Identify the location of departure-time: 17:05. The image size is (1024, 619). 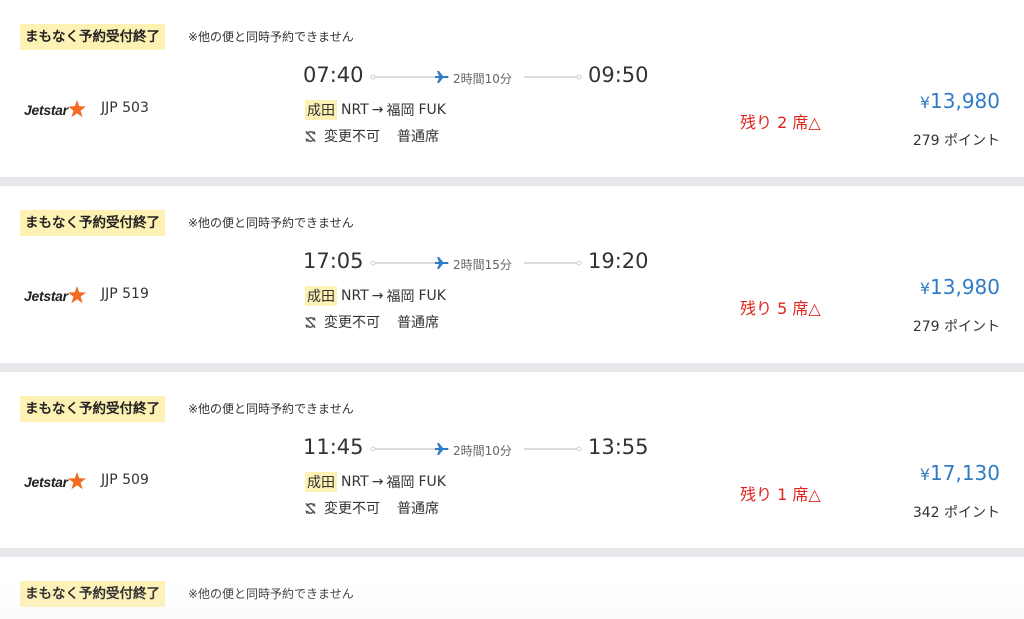
(333, 261).